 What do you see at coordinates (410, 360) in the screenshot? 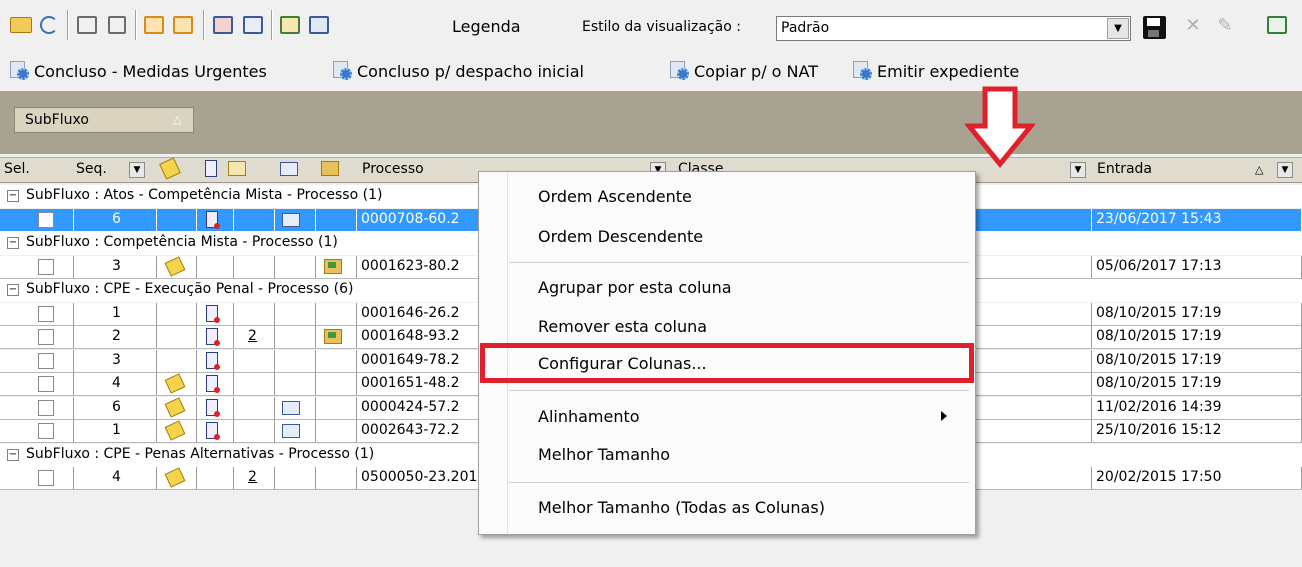
I see `cell-processo: 0001649-78.2` at bounding box center [410, 360].